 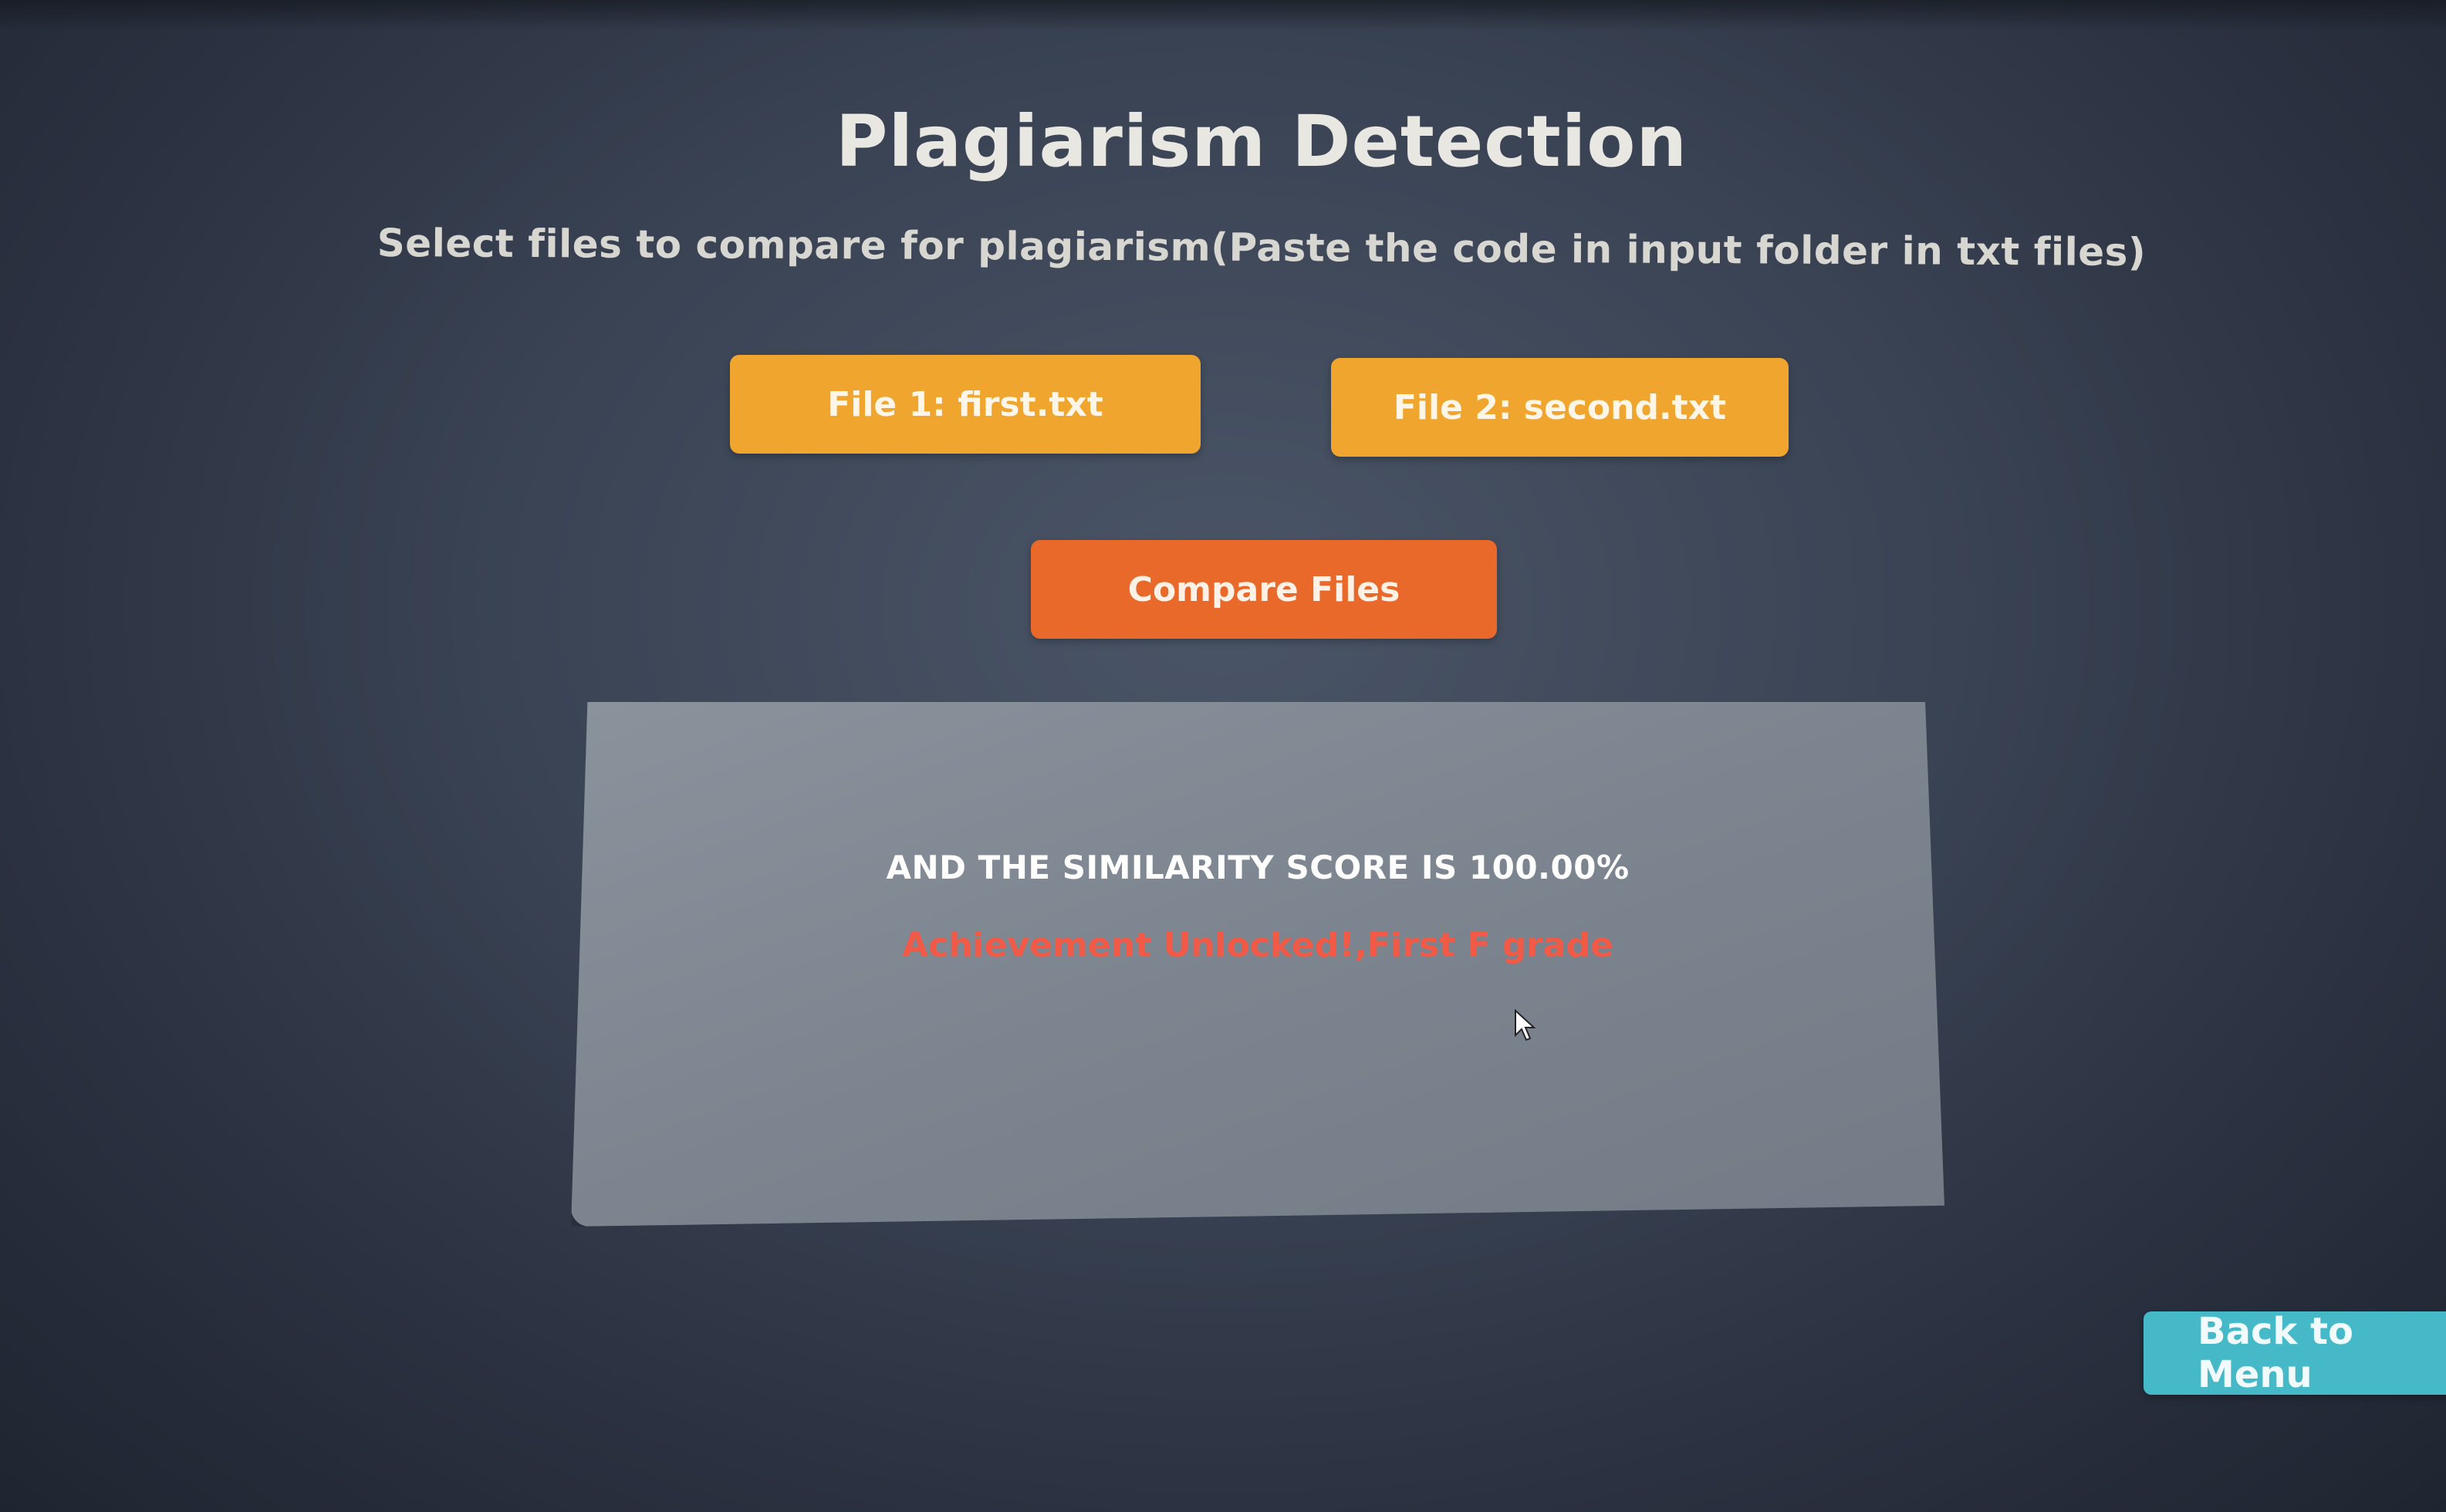 What do you see at coordinates (965, 404) in the screenshot?
I see `file-1-button: File 1: first.txt` at bounding box center [965, 404].